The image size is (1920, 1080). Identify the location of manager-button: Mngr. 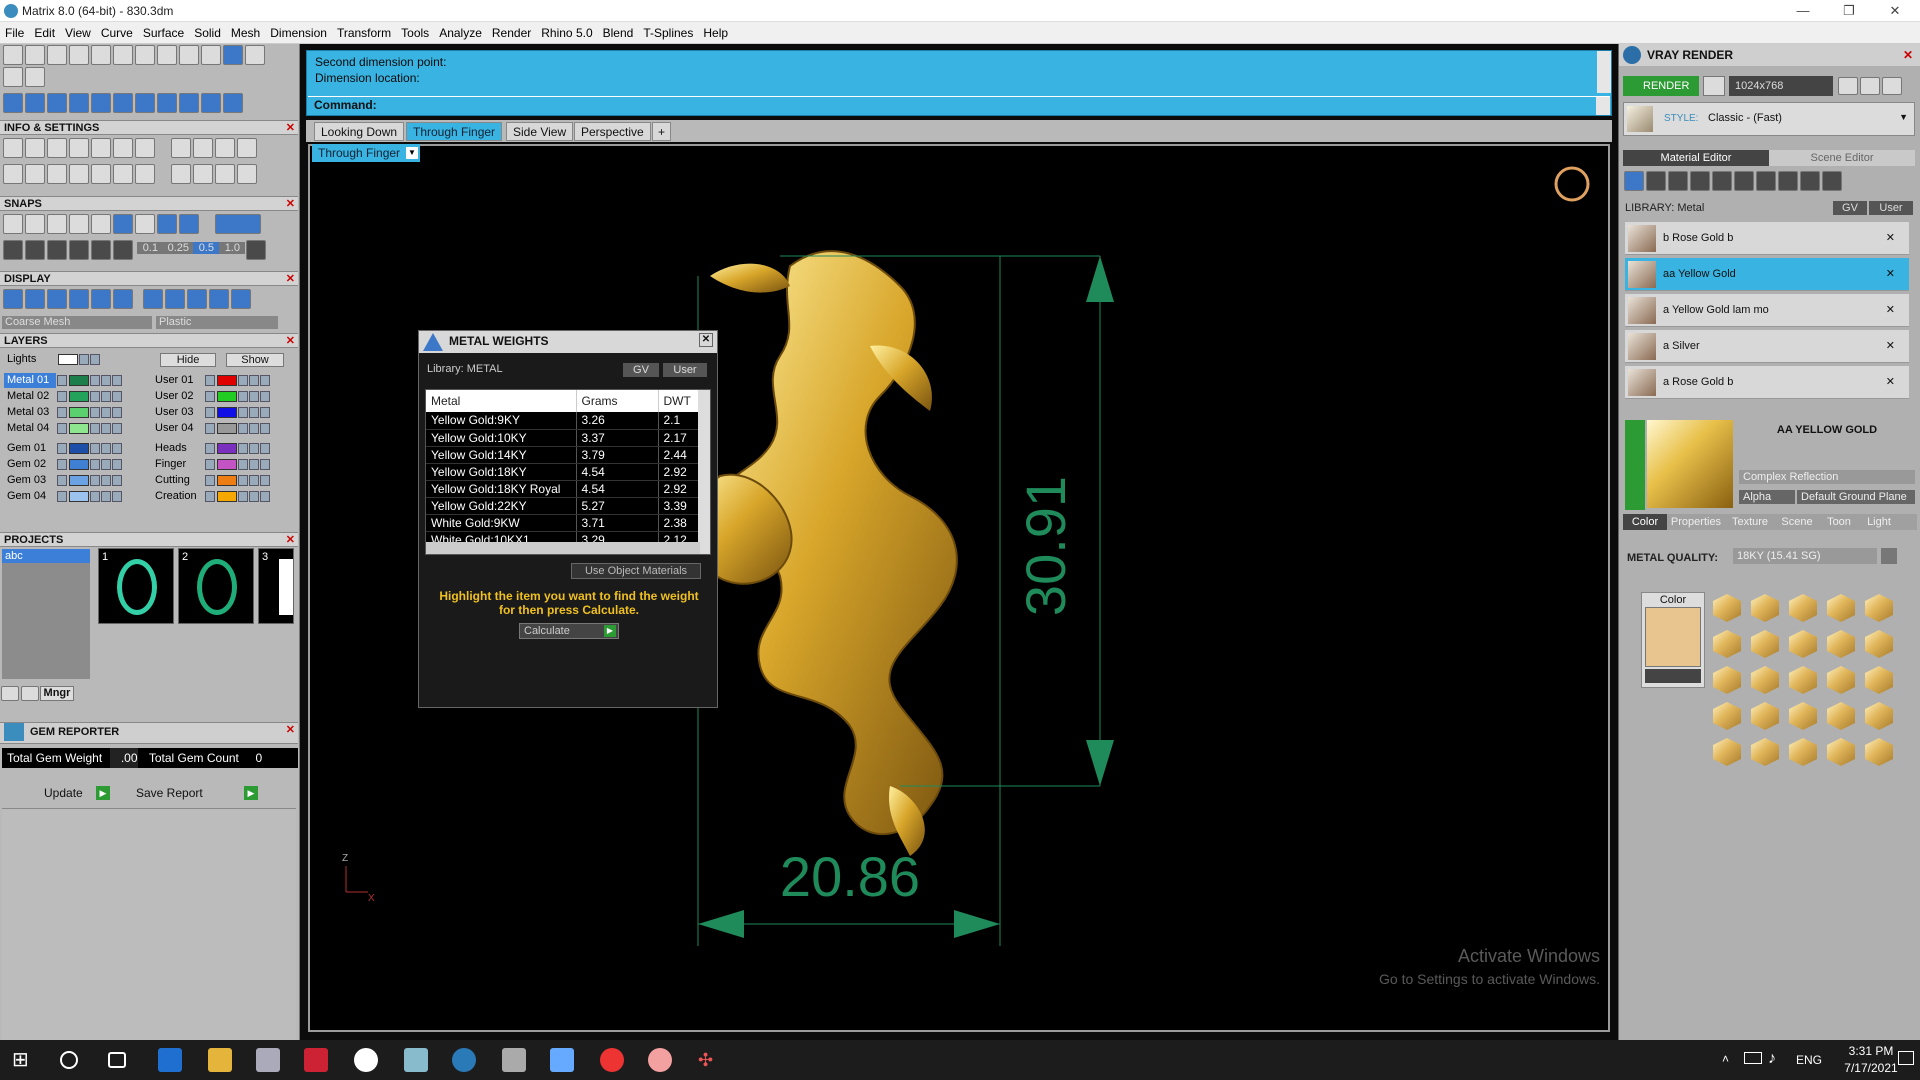
(57, 693).